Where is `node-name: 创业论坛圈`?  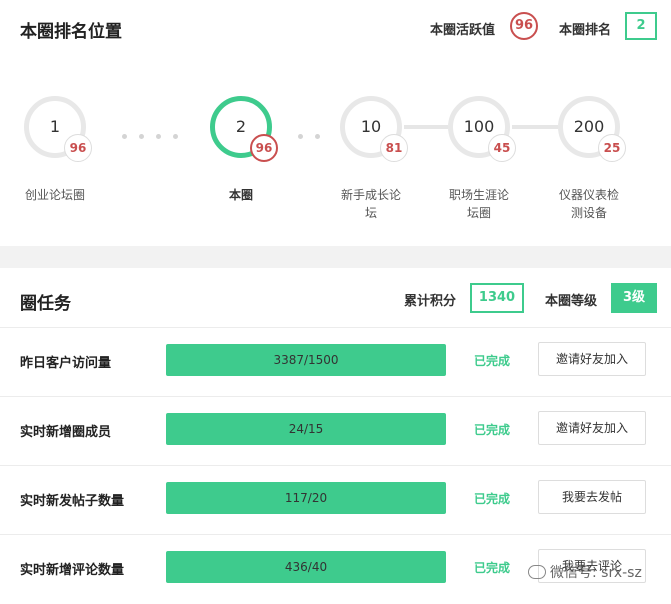 node-name: 创业论坛圈 is located at coordinates (54, 195).